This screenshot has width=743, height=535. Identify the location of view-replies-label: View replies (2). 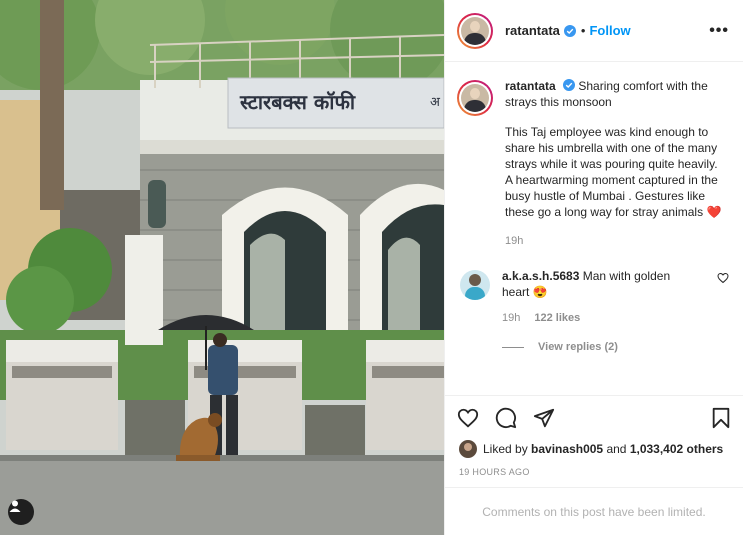
(578, 347).